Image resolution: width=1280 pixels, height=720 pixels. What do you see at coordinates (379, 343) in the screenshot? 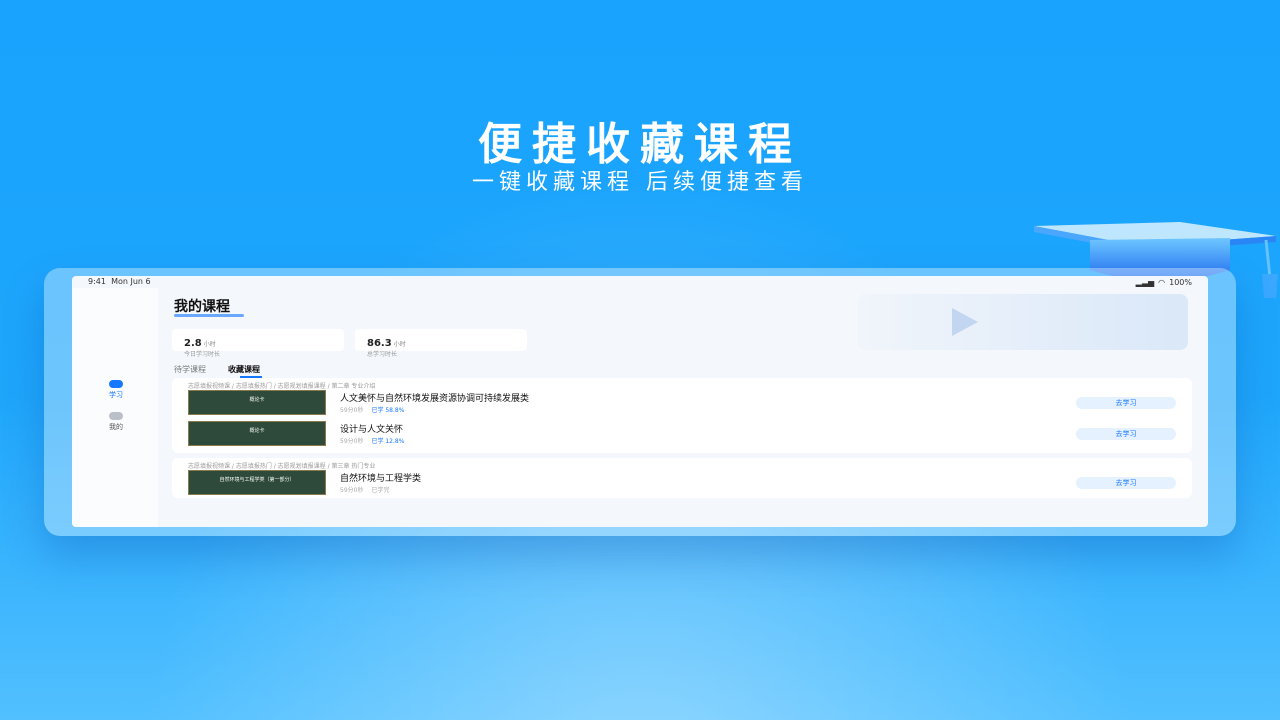
I see `stat-value: 86.3` at bounding box center [379, 343].